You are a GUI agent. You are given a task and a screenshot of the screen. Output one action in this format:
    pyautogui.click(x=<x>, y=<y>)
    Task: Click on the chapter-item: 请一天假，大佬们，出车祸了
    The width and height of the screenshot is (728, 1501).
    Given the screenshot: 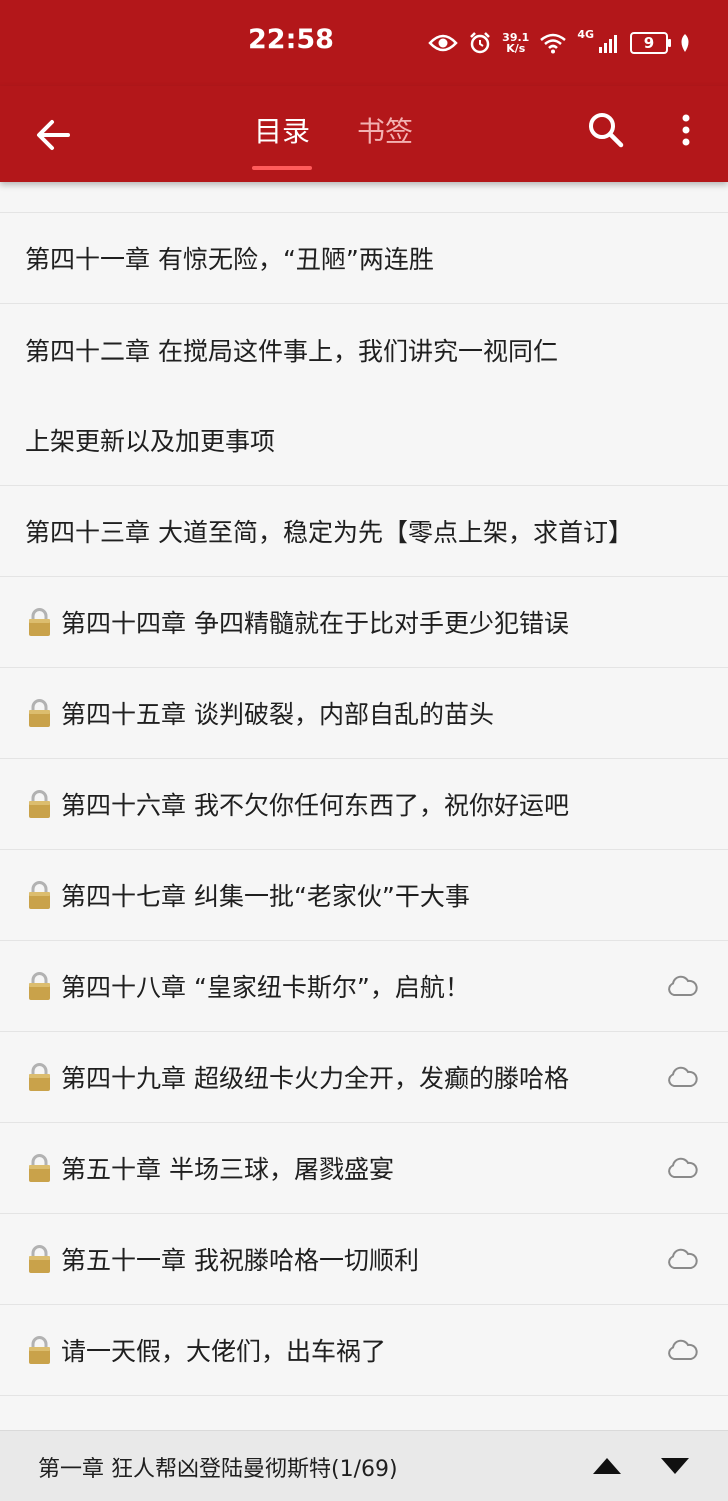 What is the action you would take?
    pyautogui.click(x=364, y=1350)
    